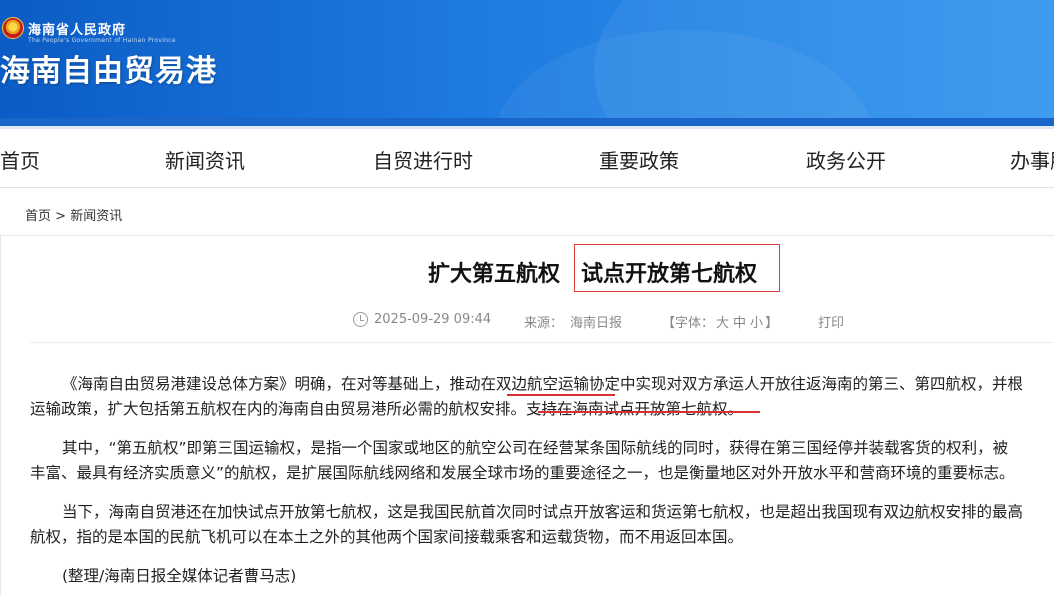  What do you see at coordinates (739, 323) in the screenshot?
I see `font-size-medium-button: 中` at bounding box center [739, 323].